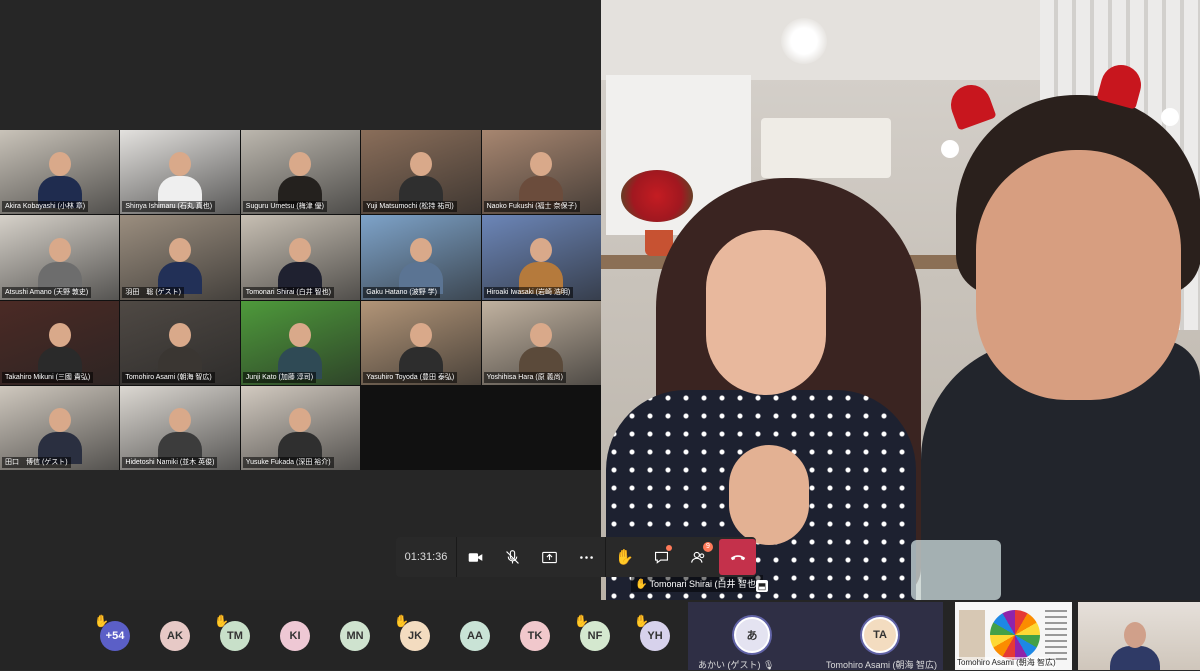  Describe the element at coordinates (169, 207) in the screenshot. I see `participant-name: Shinya Ishimaru (石丸 真也)` at that location.